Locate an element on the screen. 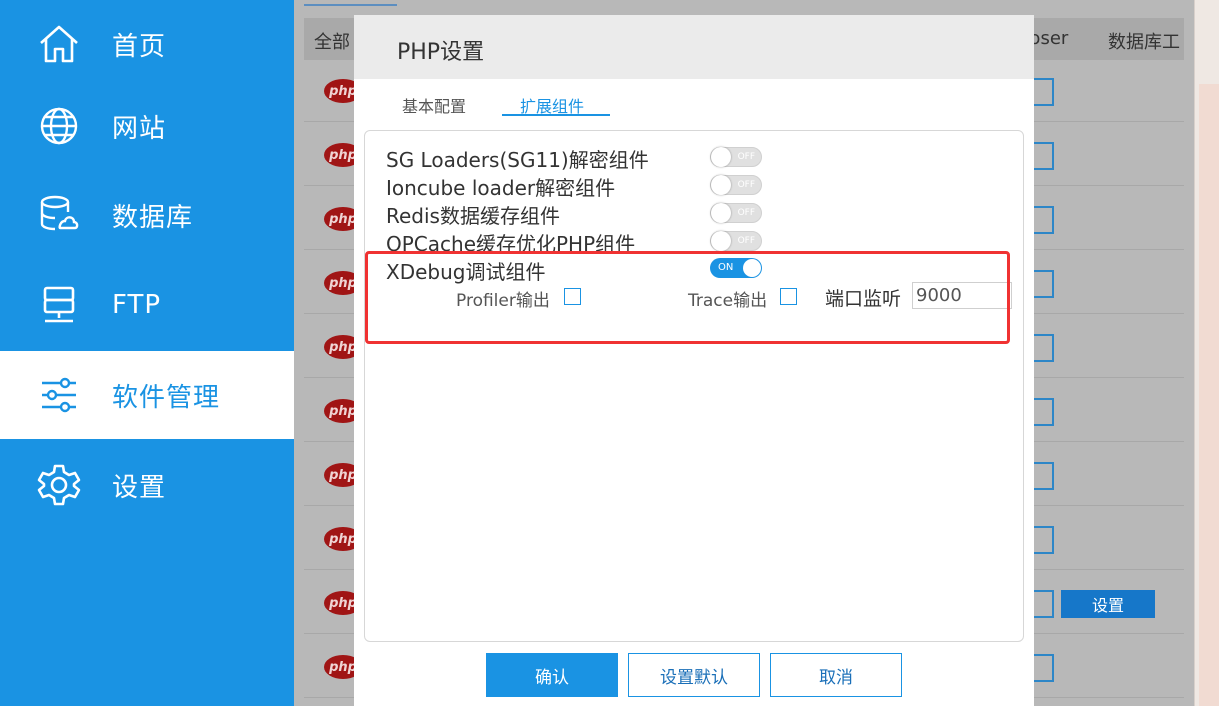  sidebar-item-home: 首页 is located at coordinates (147, 44).